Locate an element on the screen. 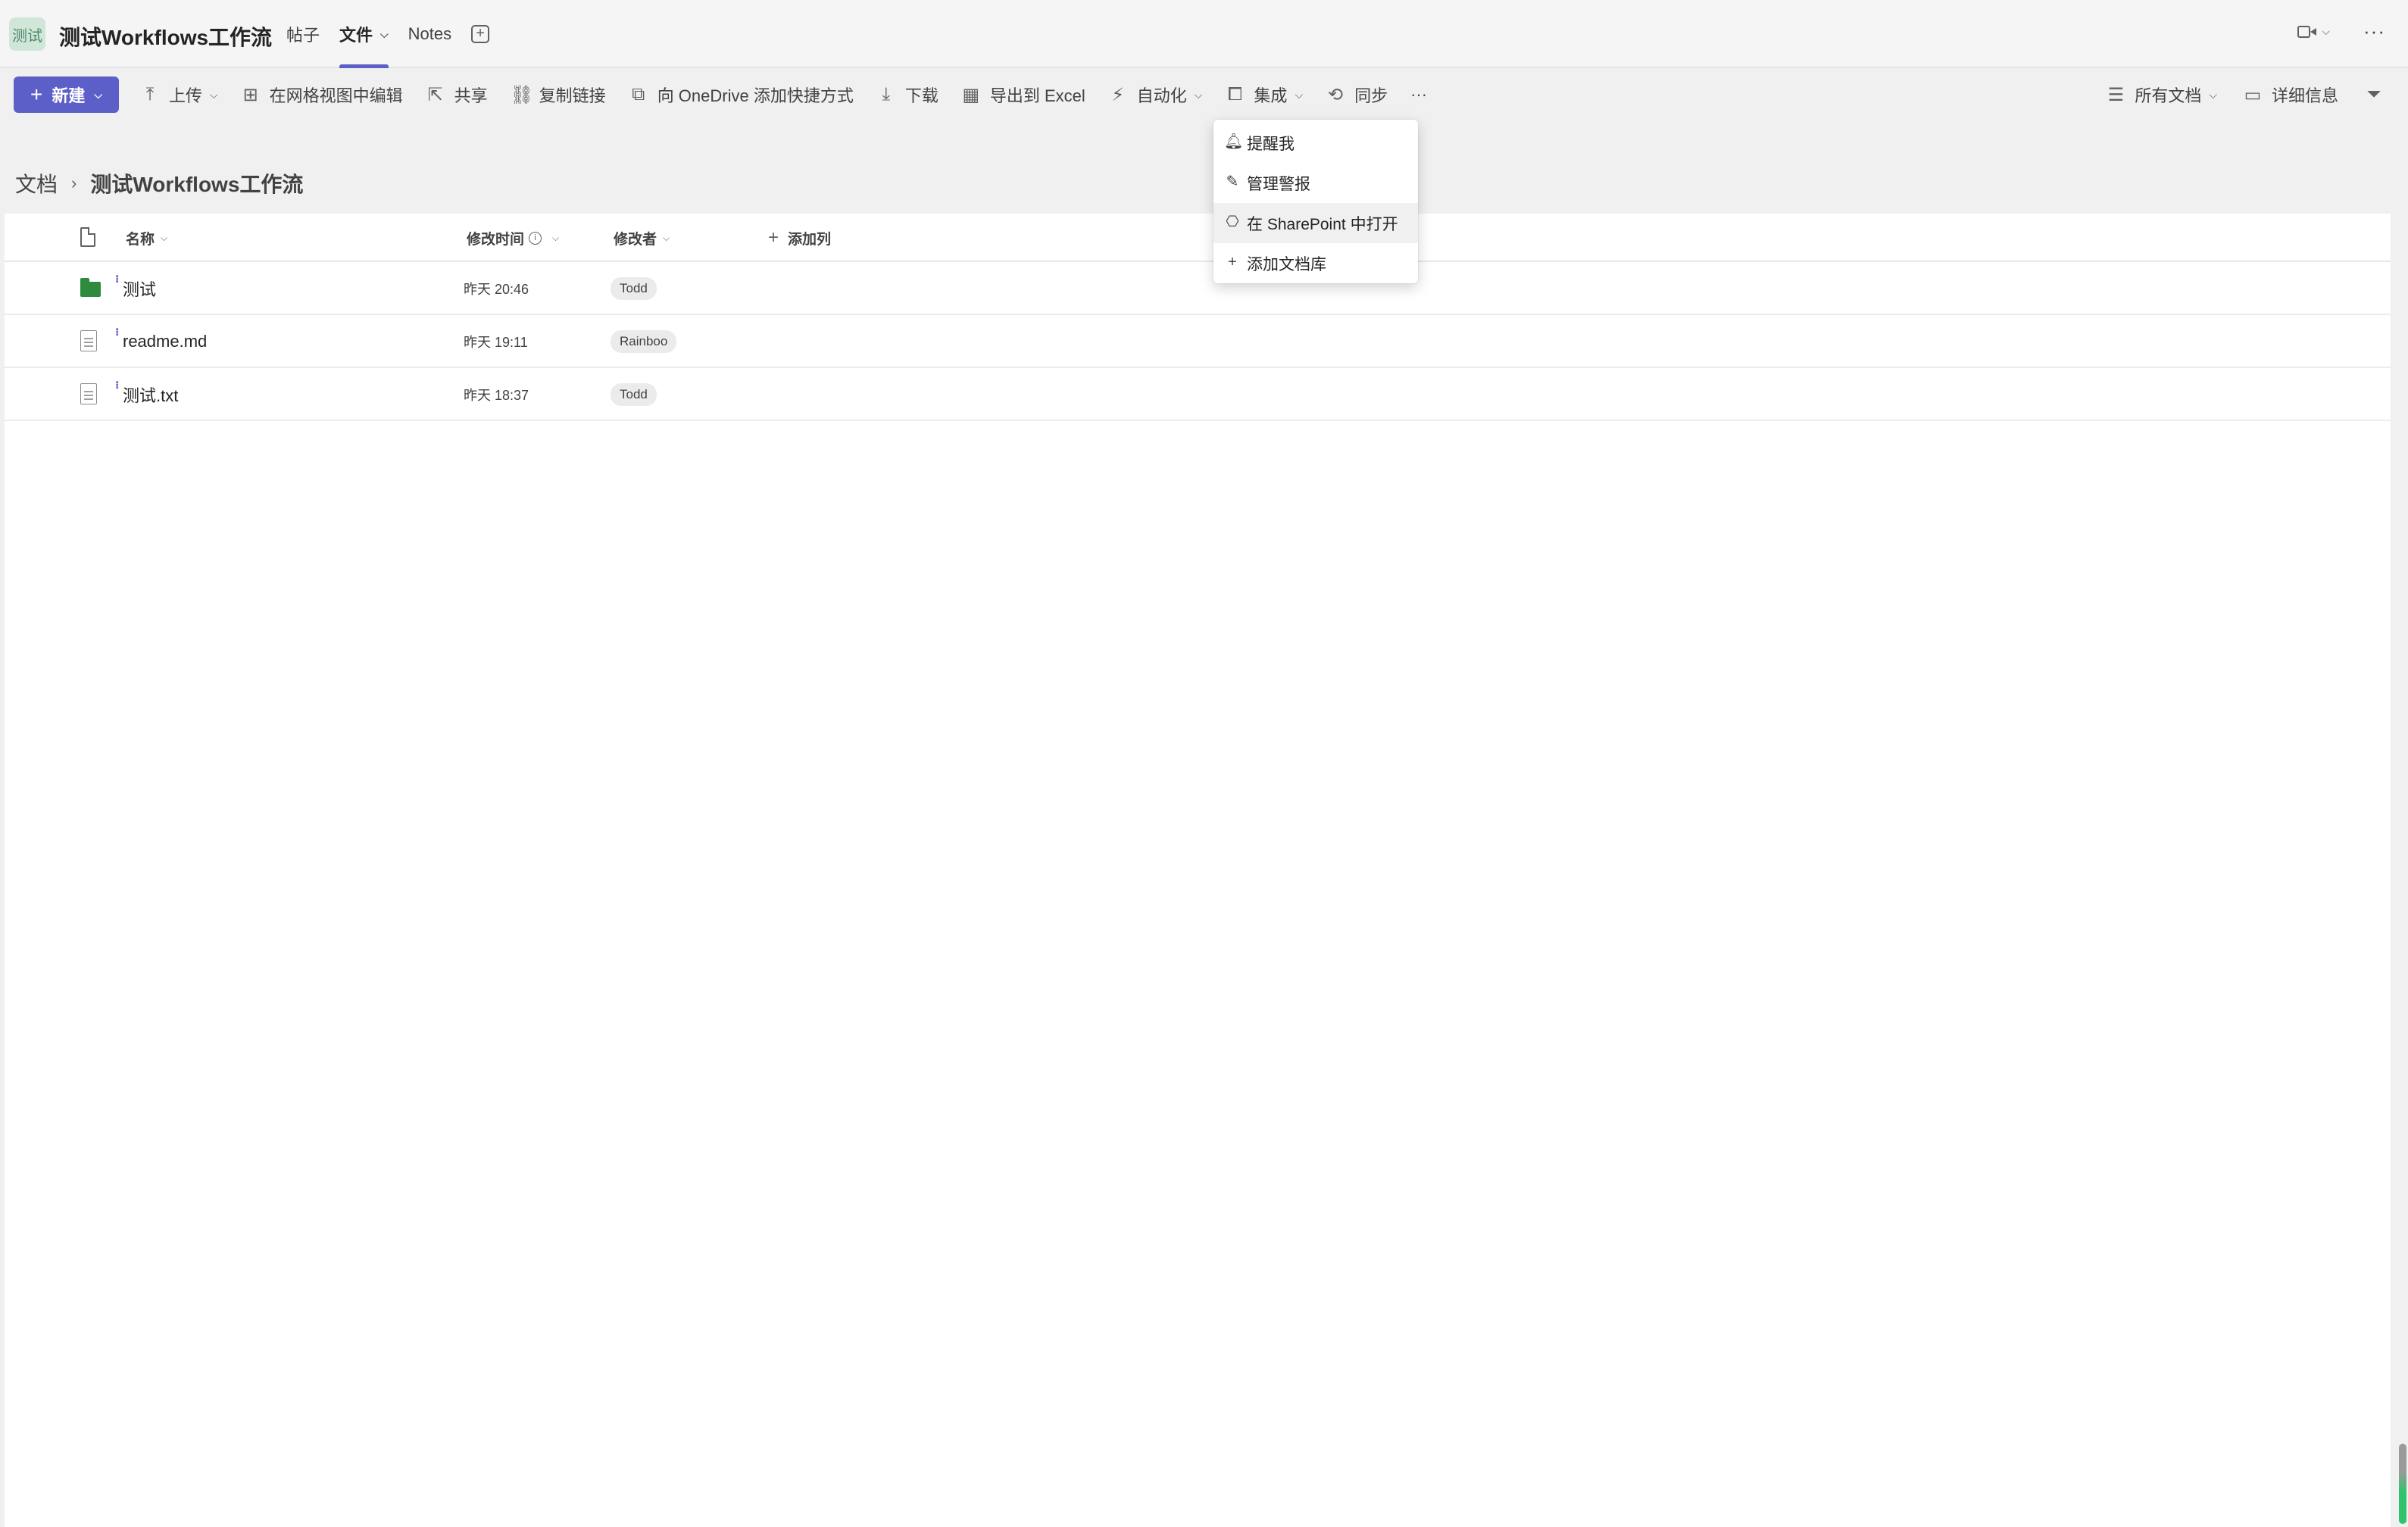 The image size is (2408, 1527). scrollbar-thumb is located at coordinates (2402, 1484).